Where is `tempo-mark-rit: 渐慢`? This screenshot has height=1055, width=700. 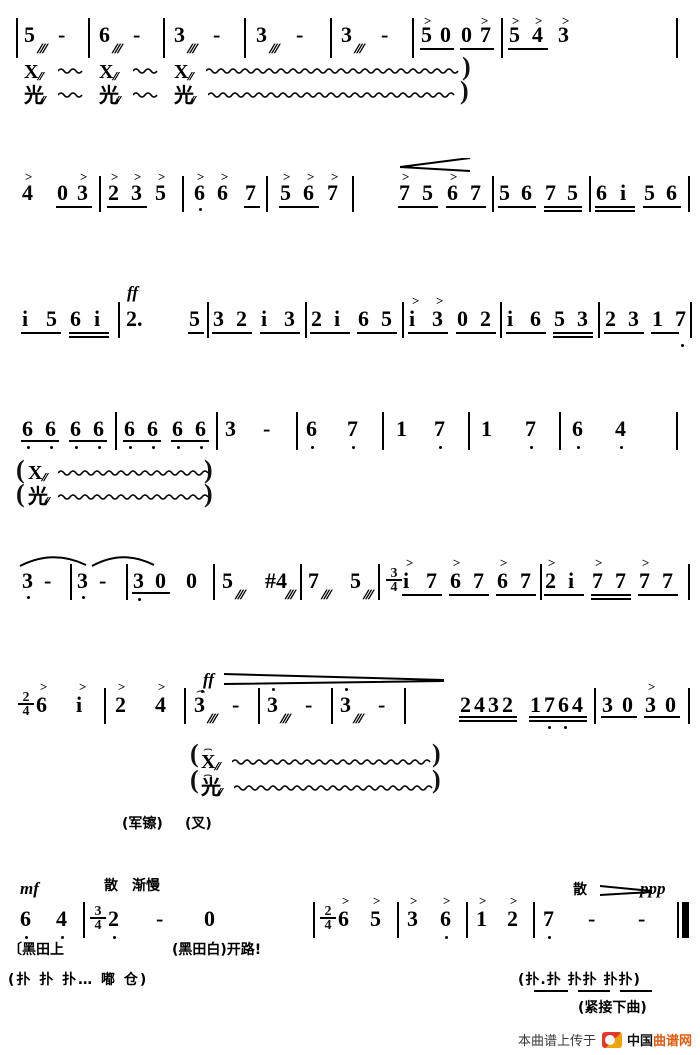
tempo-mark-rit: 渐慢 is located at coordinates (146, 886).